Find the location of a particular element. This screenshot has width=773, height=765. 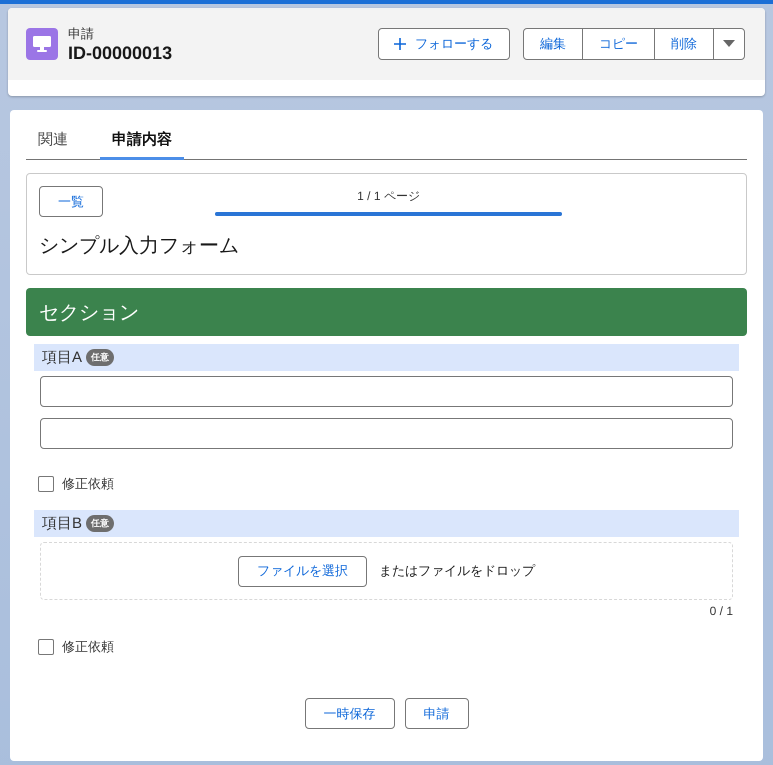

more-actions-button is located at coordinates (729, 44).